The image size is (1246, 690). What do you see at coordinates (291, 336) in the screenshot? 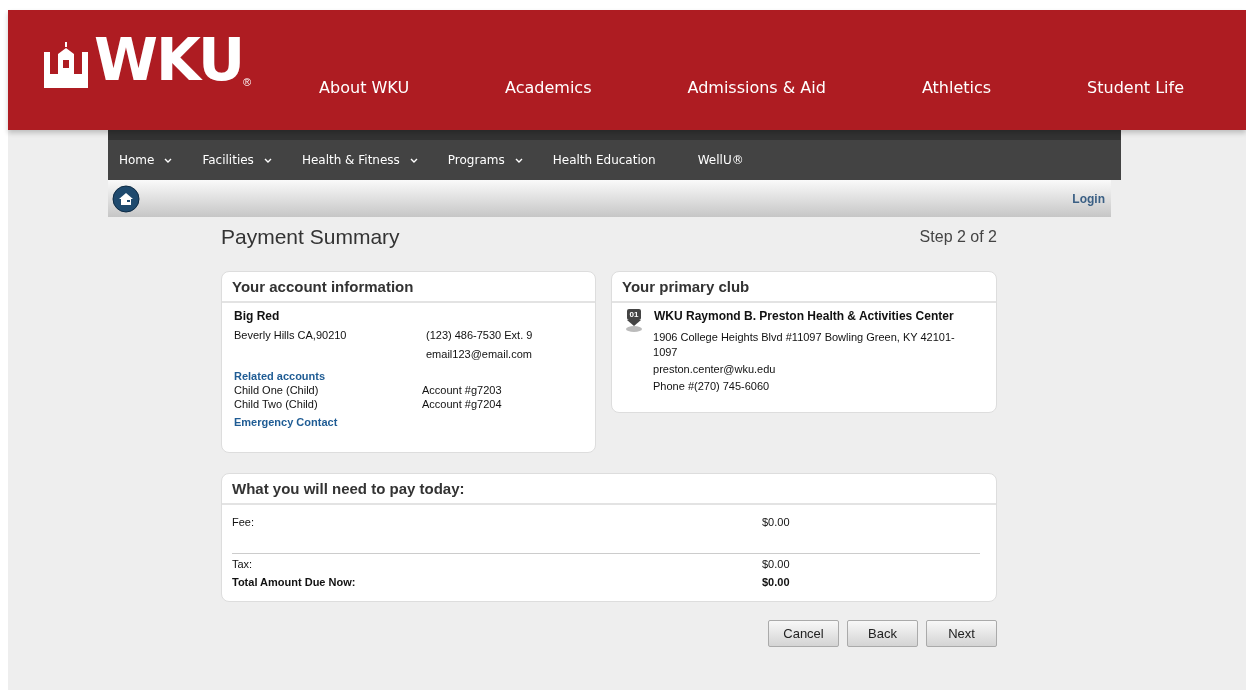
I see `address-text: Beverly Hills CA,90210` at bounding box center [291, 336].